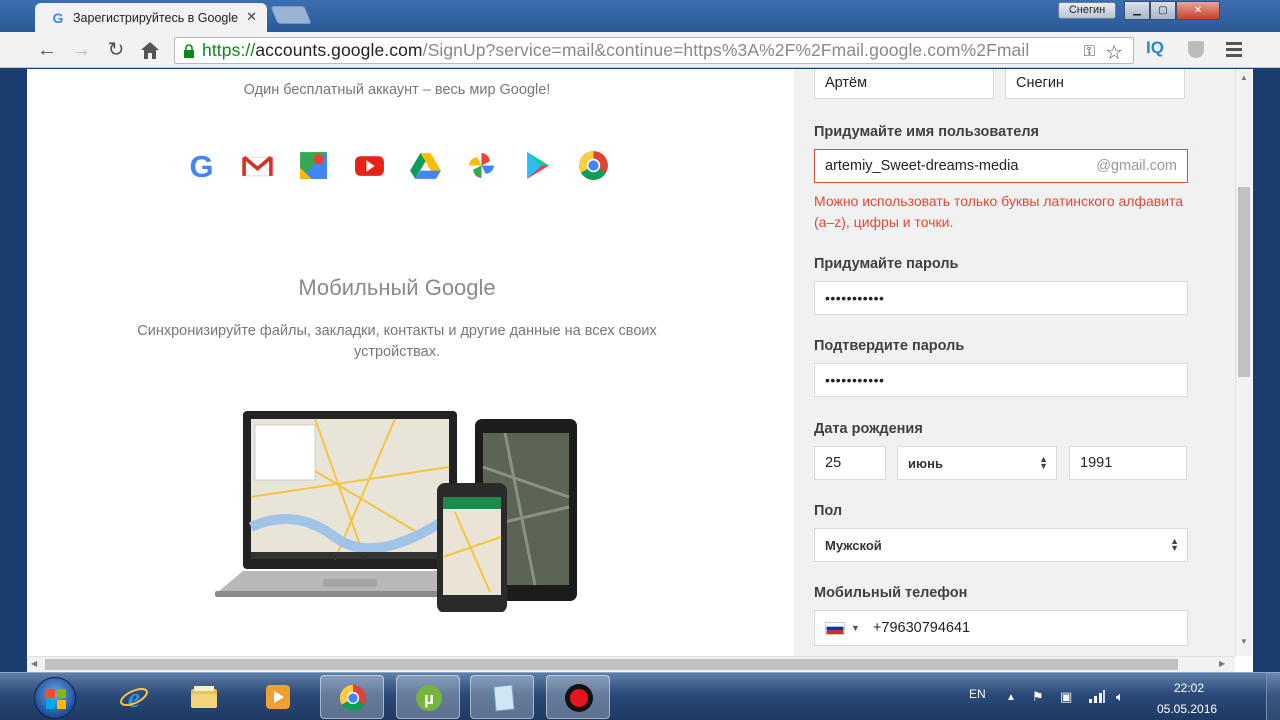  What do you see at coordinates (977, 463) in the screenshot?
I see `birth-month-select: июнь ▲ ▼` at bounding box center [977, 463].